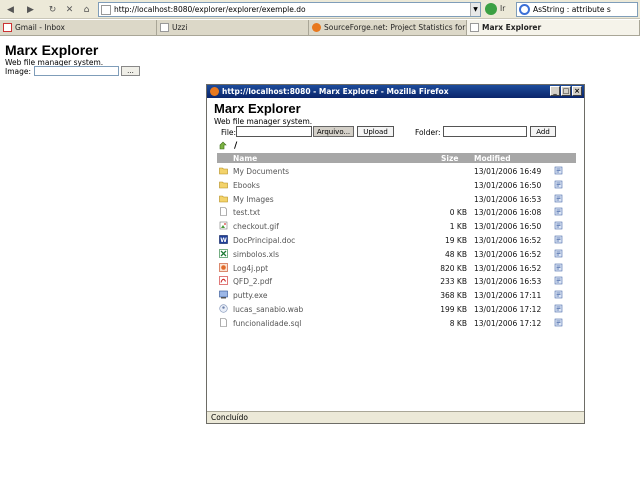 This screenshot has height=480, width=640. I want to click on file-name: QFD_2.pdf, so click(252, 281).